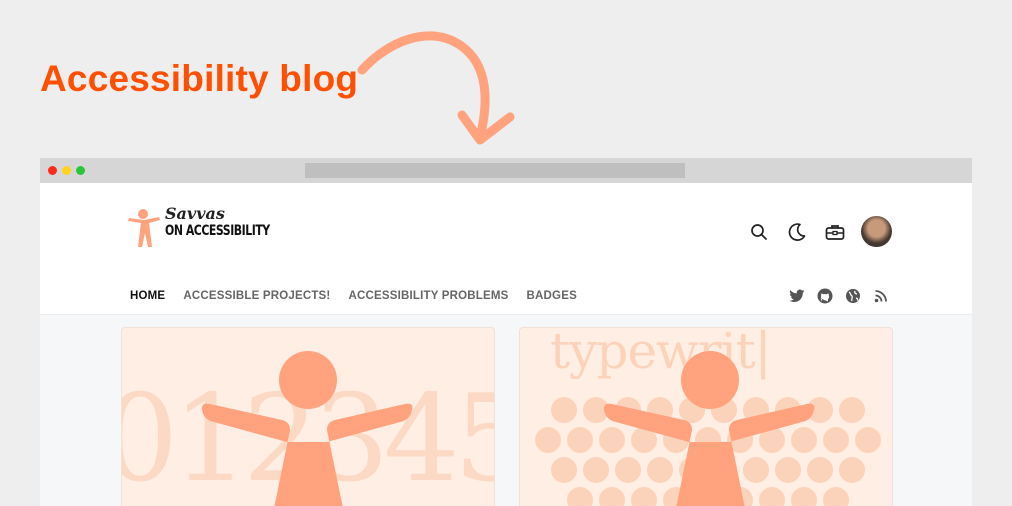  Describe the element at coordinates (825, 296) in the screenshot. I see `github-icon` at that location.